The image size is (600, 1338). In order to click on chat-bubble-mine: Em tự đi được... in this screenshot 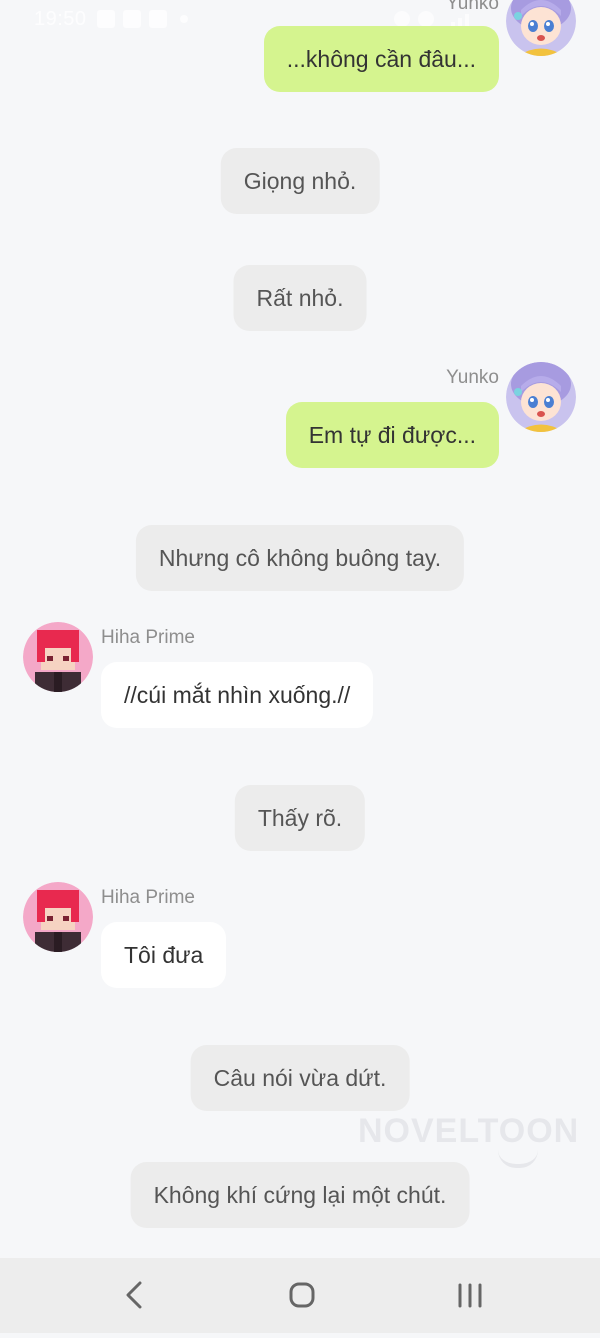, I will do `click(392, 435)`.